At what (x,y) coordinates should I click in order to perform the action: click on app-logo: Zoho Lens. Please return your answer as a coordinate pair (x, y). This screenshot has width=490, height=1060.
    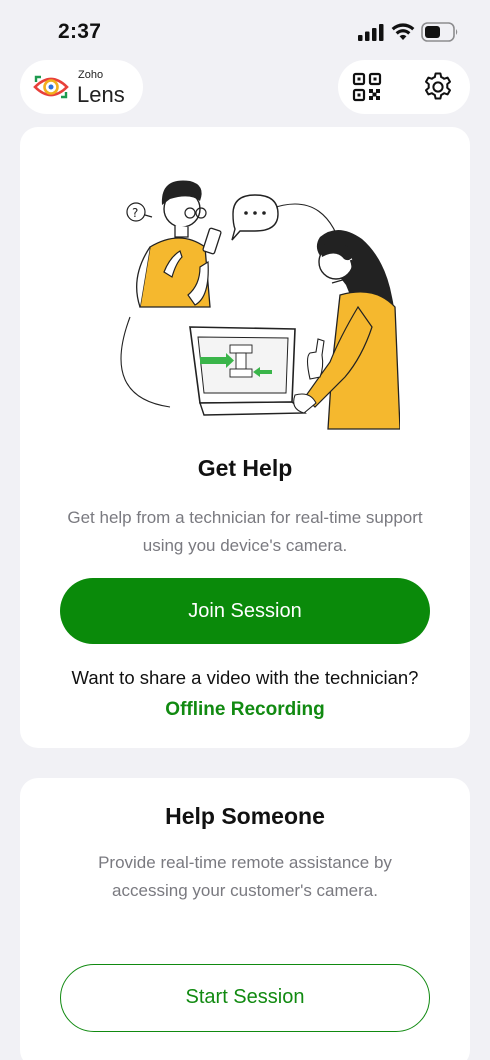
    Looking at the image, I should click on (81, 87).